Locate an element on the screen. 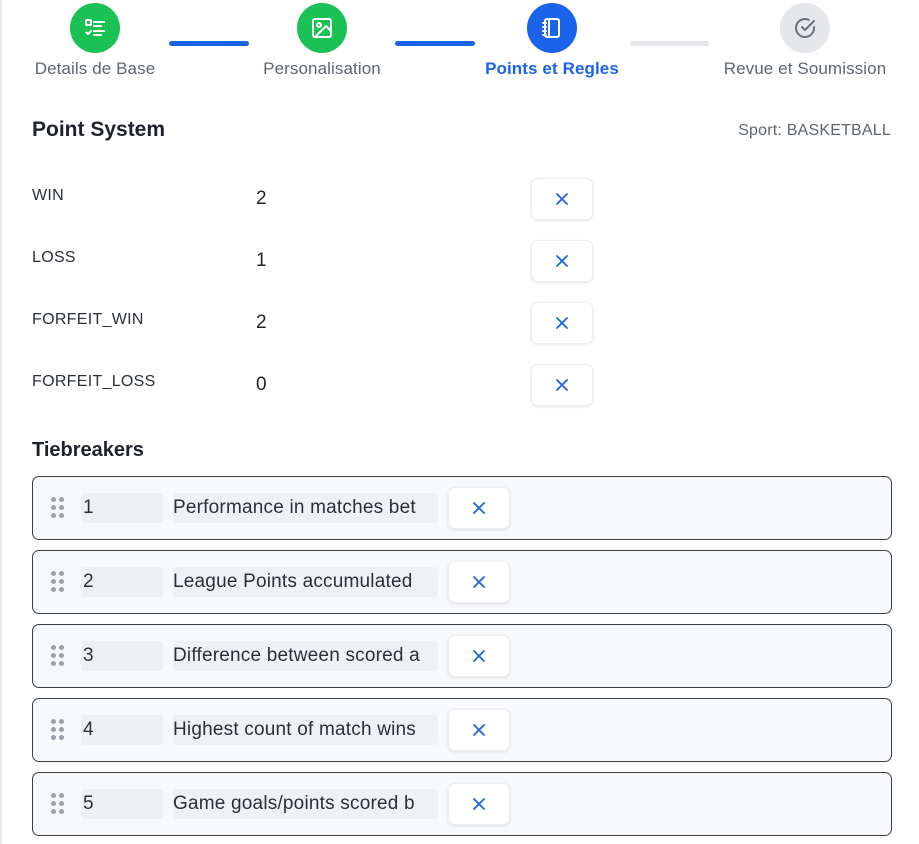 The width and height of the screenshot is (919, 844). tiebreaker-text-input: Highest count of match wins is located at coordinates (305, 730).